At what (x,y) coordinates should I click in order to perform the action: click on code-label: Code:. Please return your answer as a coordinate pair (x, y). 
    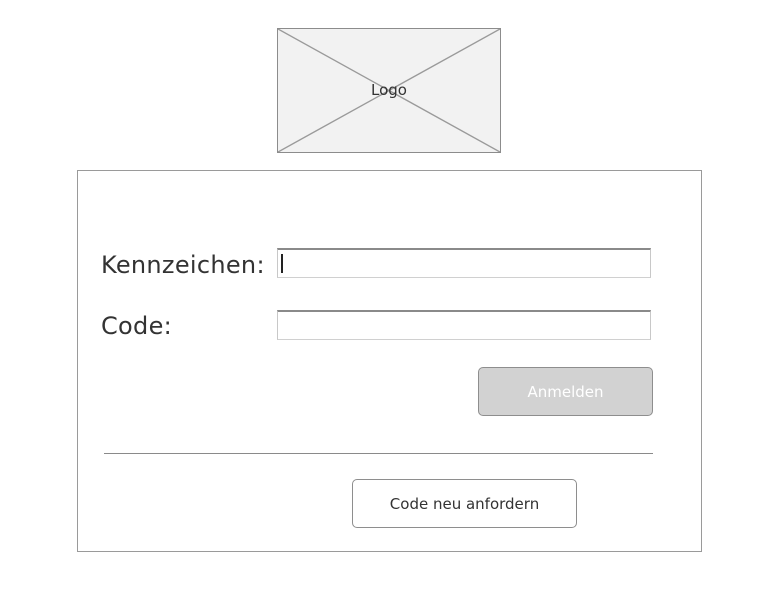
    Looking at the image, I should click on (137, 326).